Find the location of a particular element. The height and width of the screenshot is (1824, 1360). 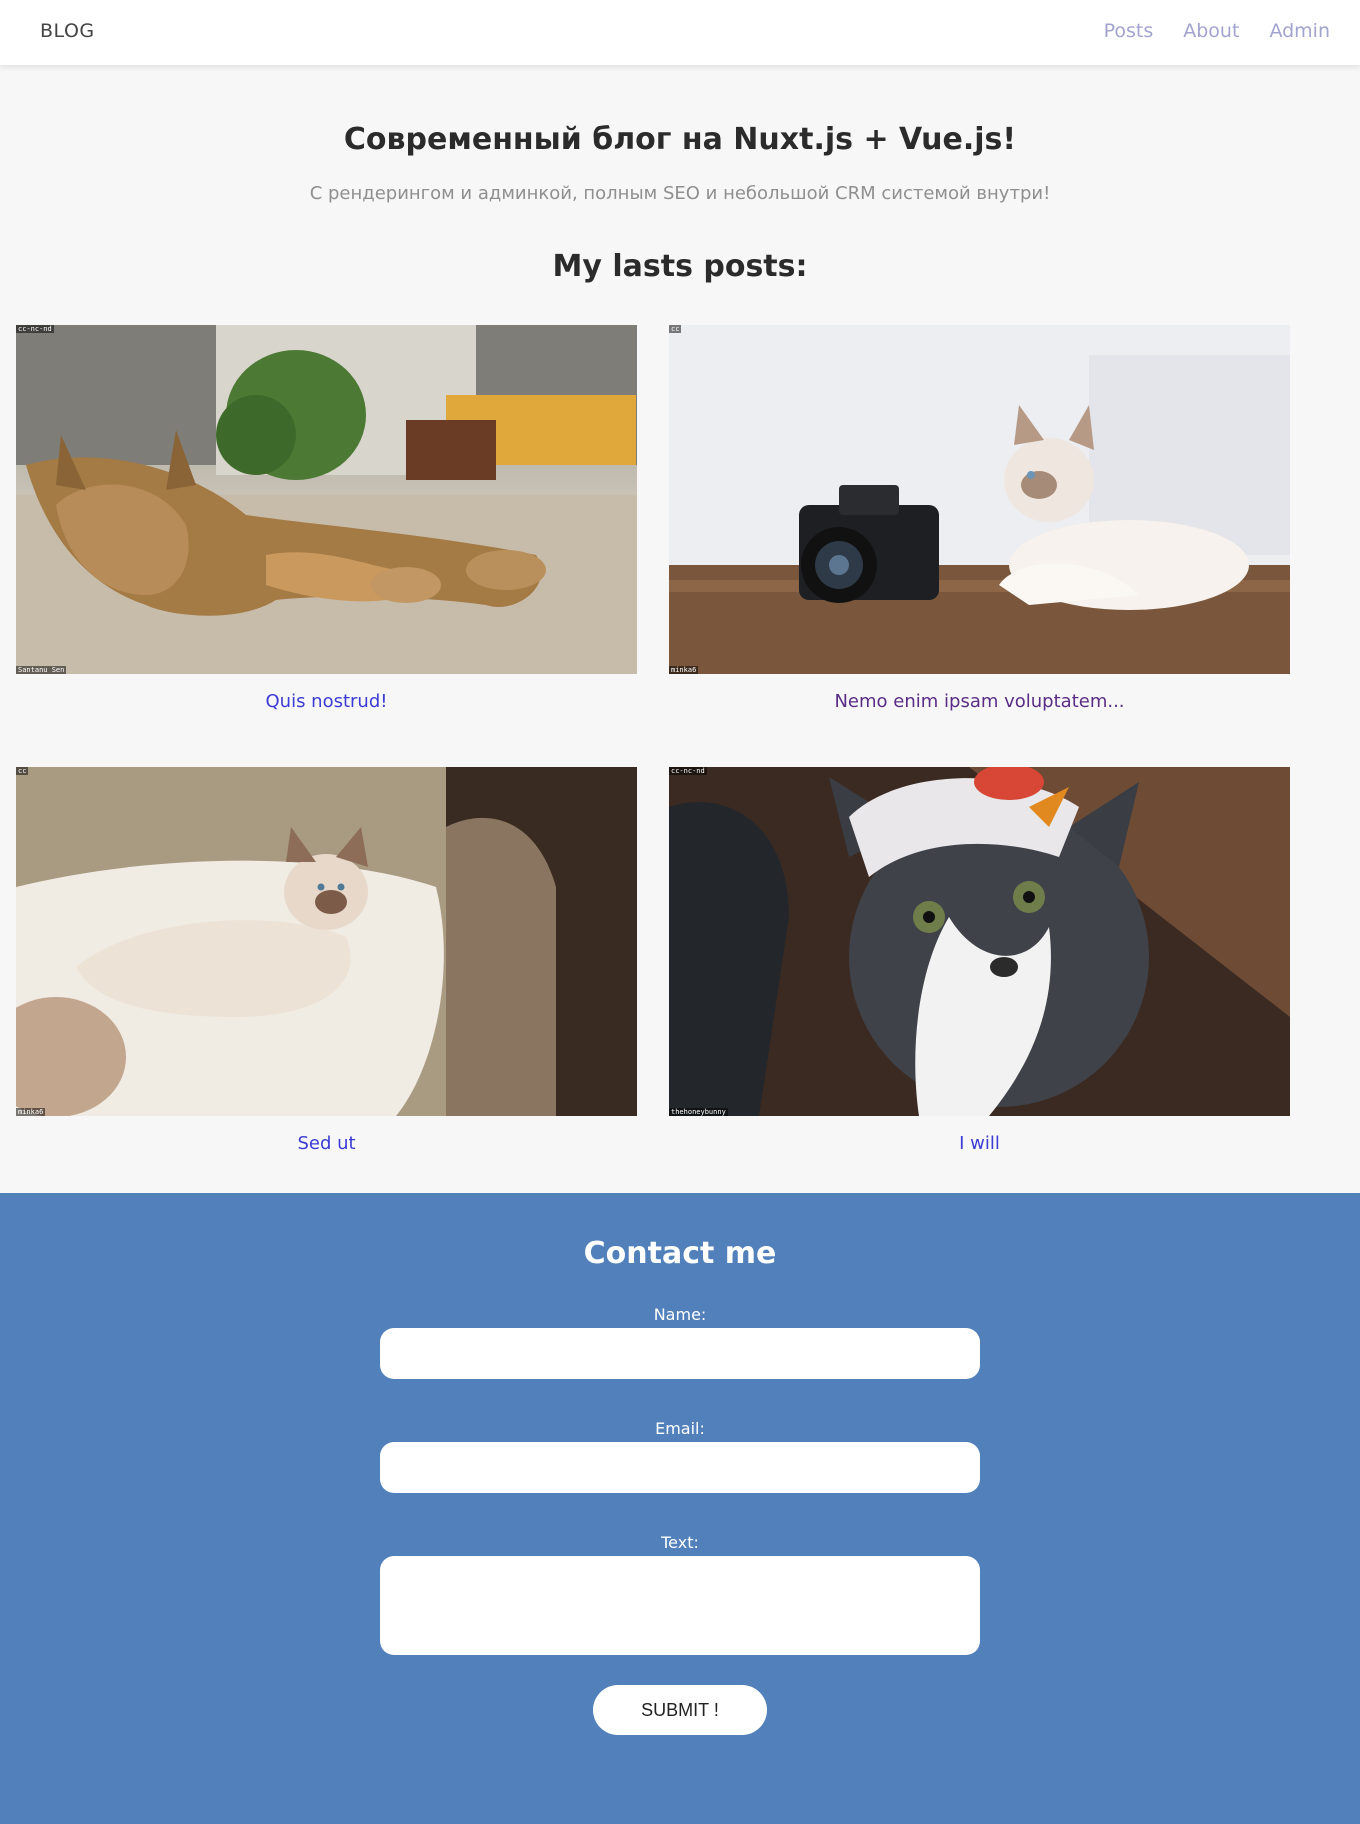

text-field is located at coordinates (680, 1605).